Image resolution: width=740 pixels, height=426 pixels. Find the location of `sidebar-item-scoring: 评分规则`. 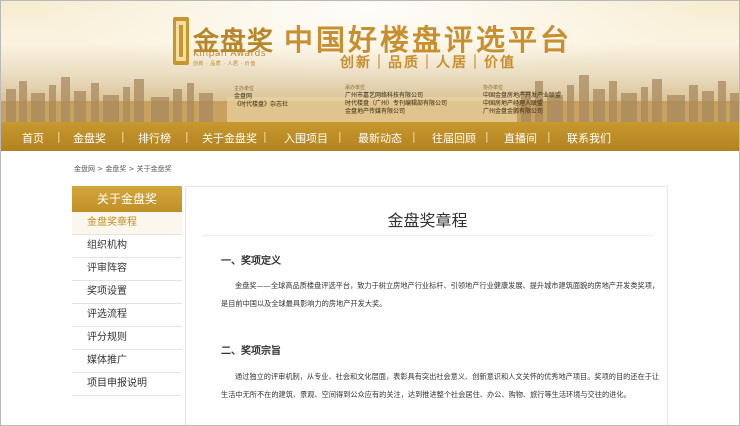

sidebar-item-scoring: 评分规则 is located at coordinates (127, 338).